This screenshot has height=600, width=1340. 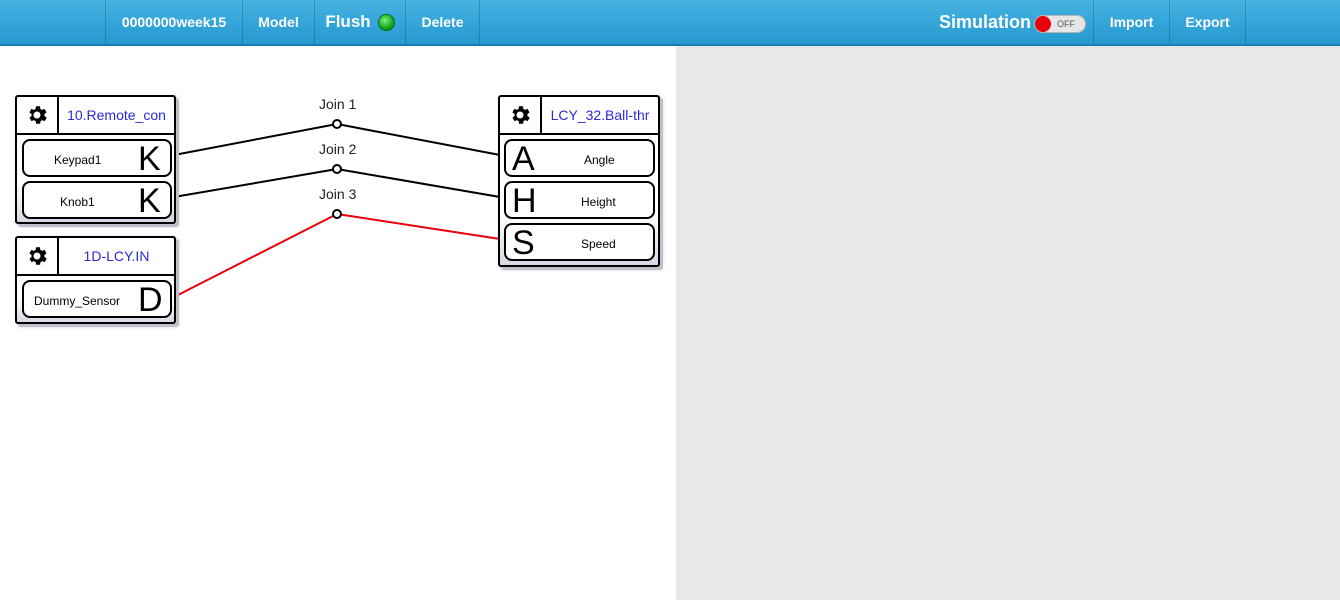 I want to click on model-button: Model, so click(x=278, y=22).